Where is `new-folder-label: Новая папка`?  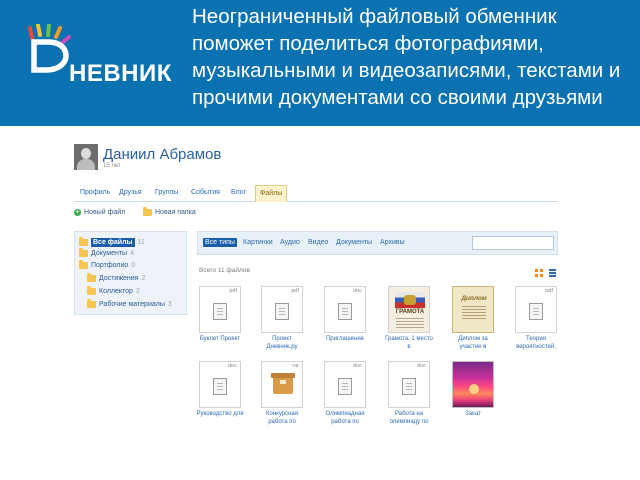
new-folder-label: Новая папка is located at coordinates (175, 212).